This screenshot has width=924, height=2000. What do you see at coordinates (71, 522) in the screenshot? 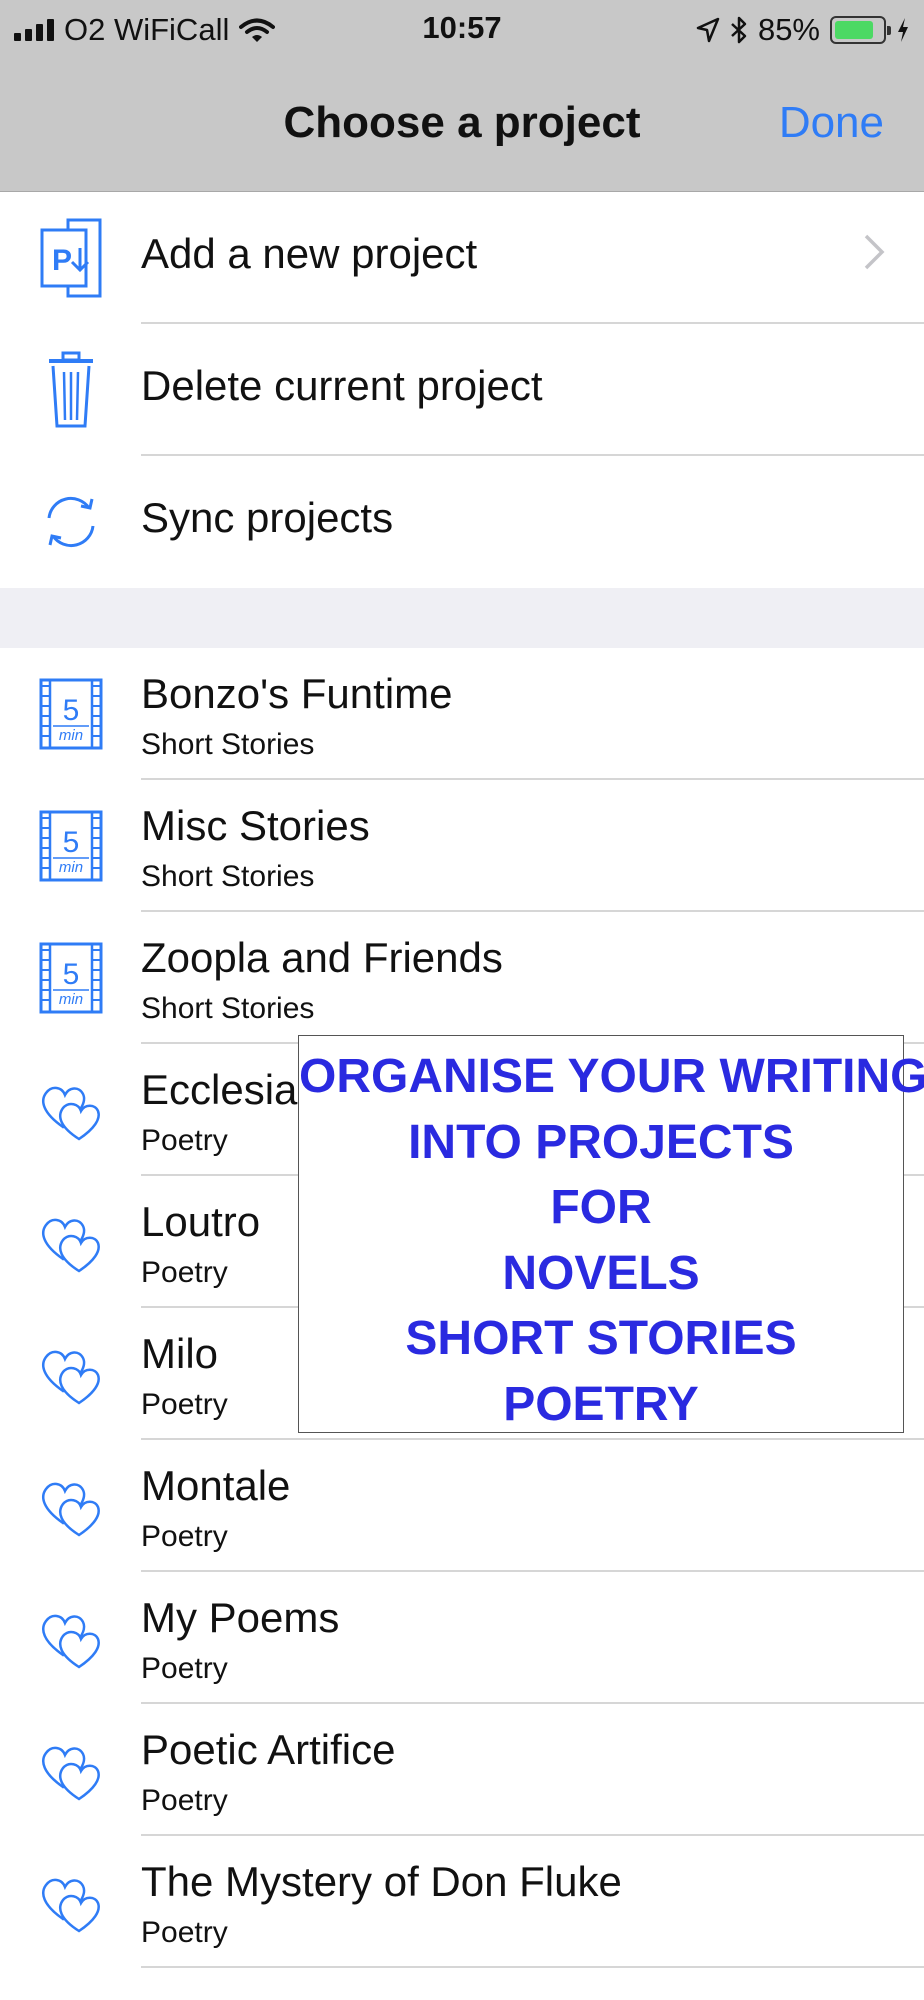
I see `sync-icon` at bounding box center [71, 522].